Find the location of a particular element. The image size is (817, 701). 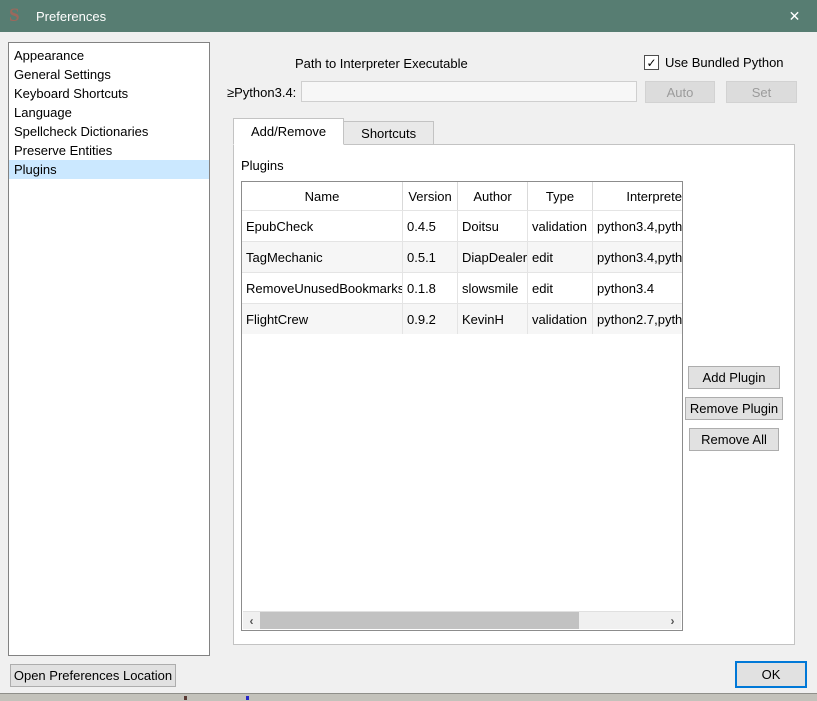

tab-add-remove: Add/Remove is located at coordinates (289, 131).